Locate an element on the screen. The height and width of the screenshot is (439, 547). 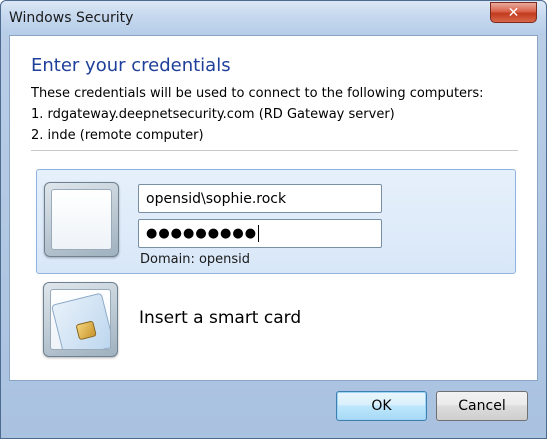
smart-card-tile-picture is located at coordinates (80, 319).